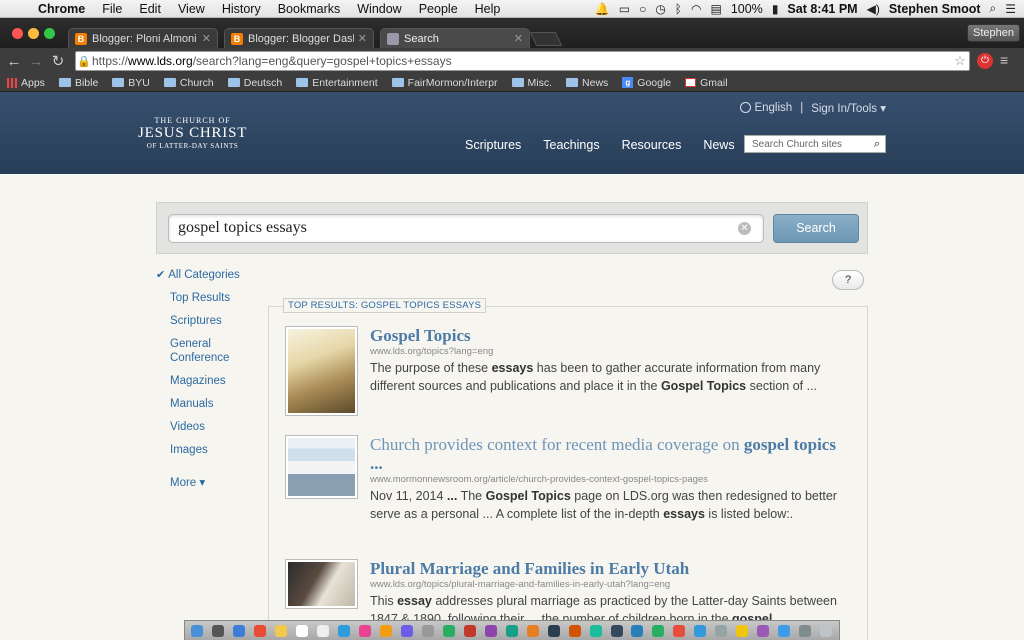 This screenshot has width=1024, height=640. I want to click on bookmark-fairmormon: FairMormon/Interpr, so click(445, 83).